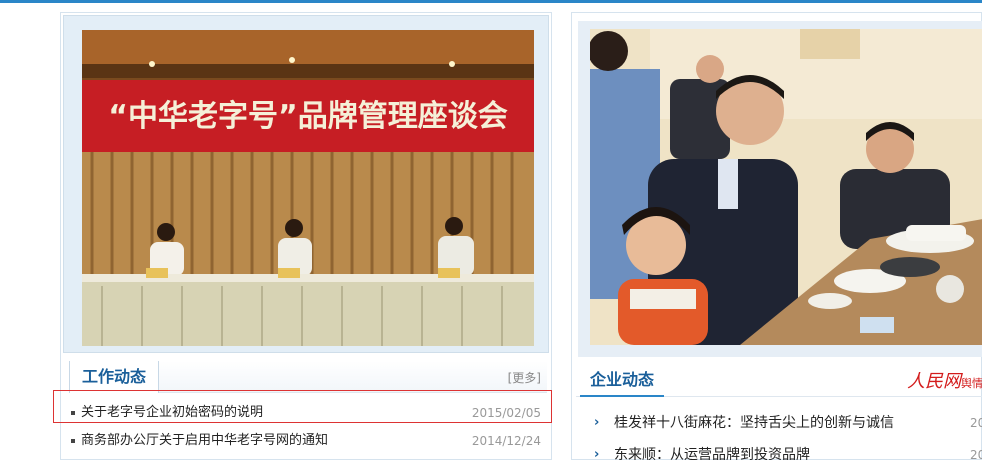  What do you see at coordinates (302, 406) in the screenshot?
I see `selection-highlight` at bounding box center [302, 406].